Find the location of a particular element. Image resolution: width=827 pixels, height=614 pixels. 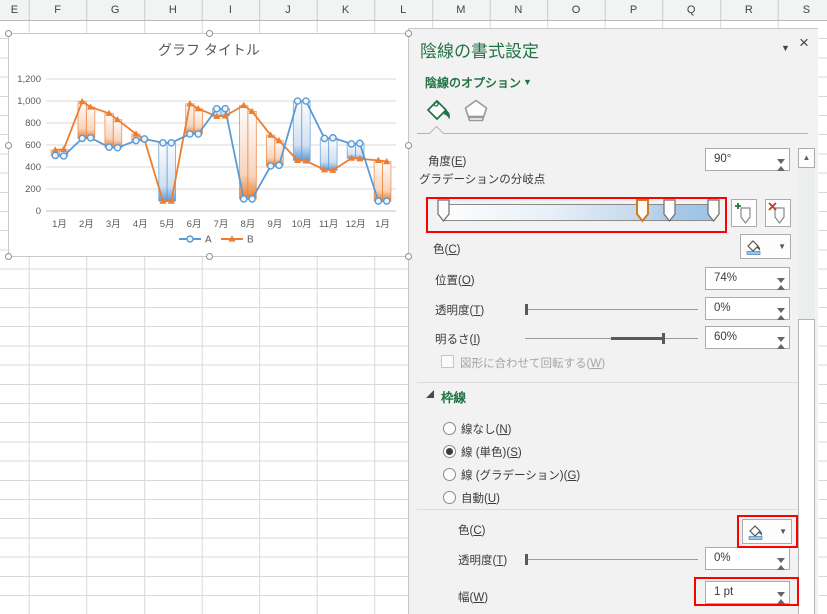

chevron-down-icon: ▼ is located at coordinates (527, 82).